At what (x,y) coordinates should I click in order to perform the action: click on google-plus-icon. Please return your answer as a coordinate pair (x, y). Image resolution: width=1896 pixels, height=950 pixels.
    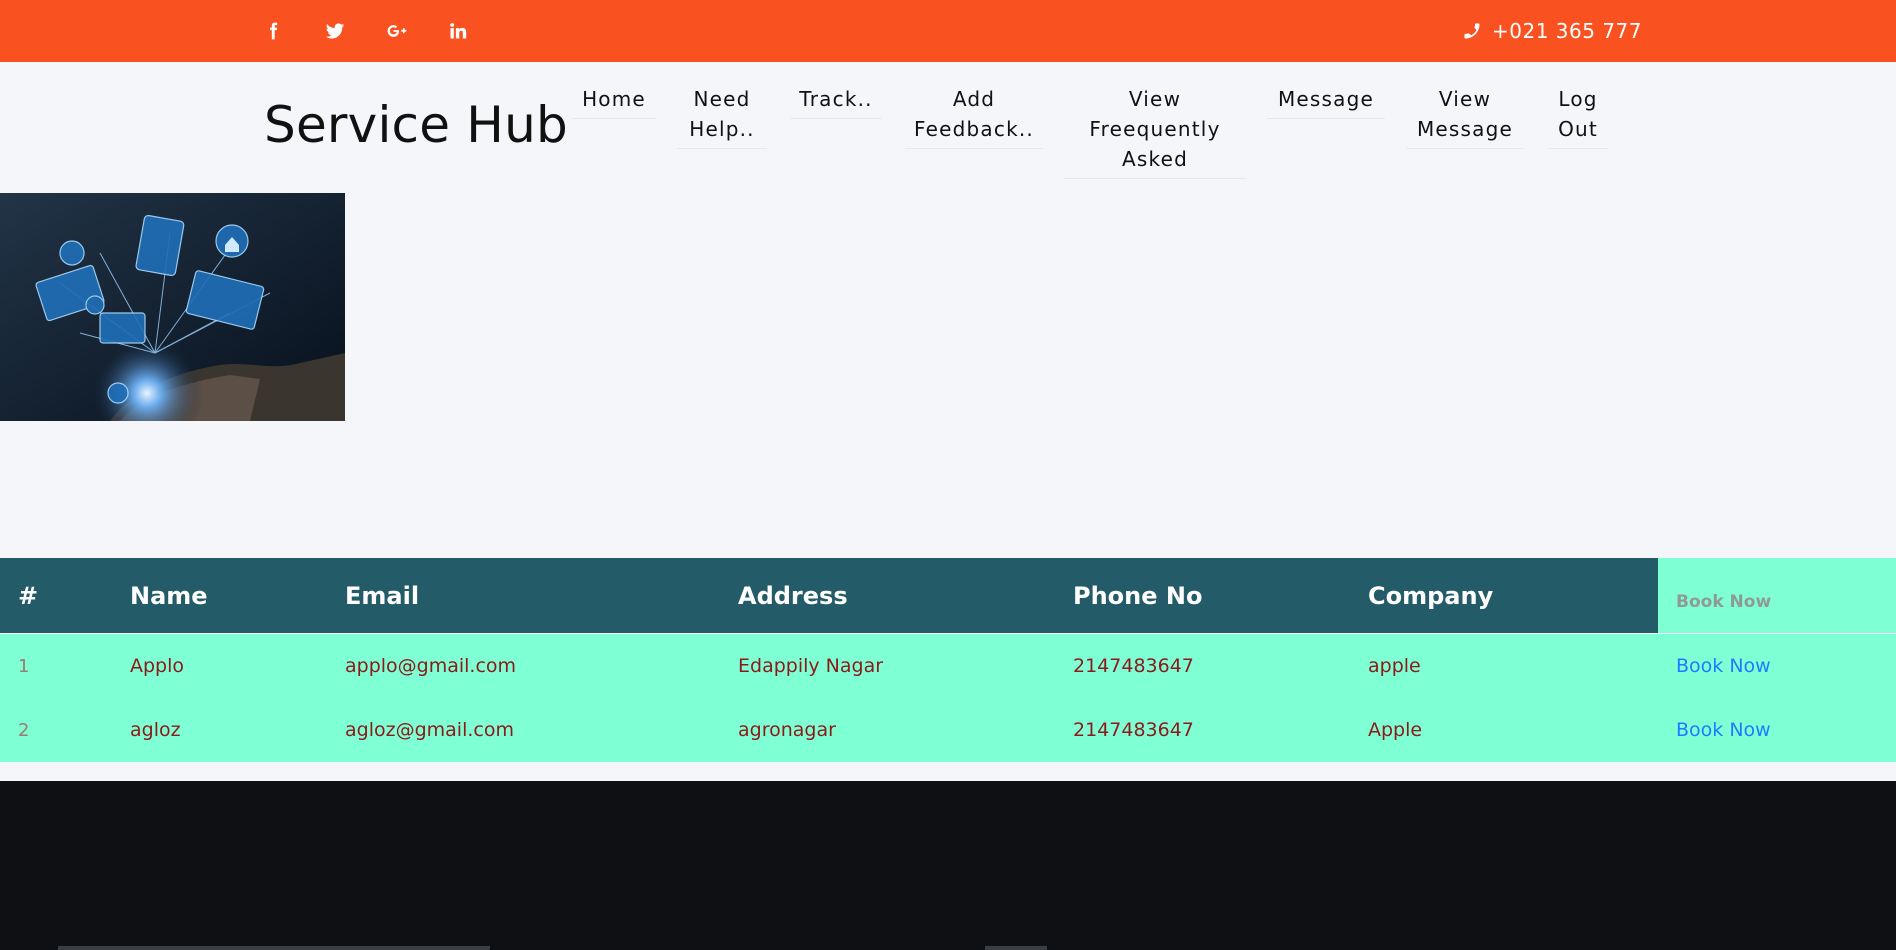
    Looking at the image, I should click on (397, 31).